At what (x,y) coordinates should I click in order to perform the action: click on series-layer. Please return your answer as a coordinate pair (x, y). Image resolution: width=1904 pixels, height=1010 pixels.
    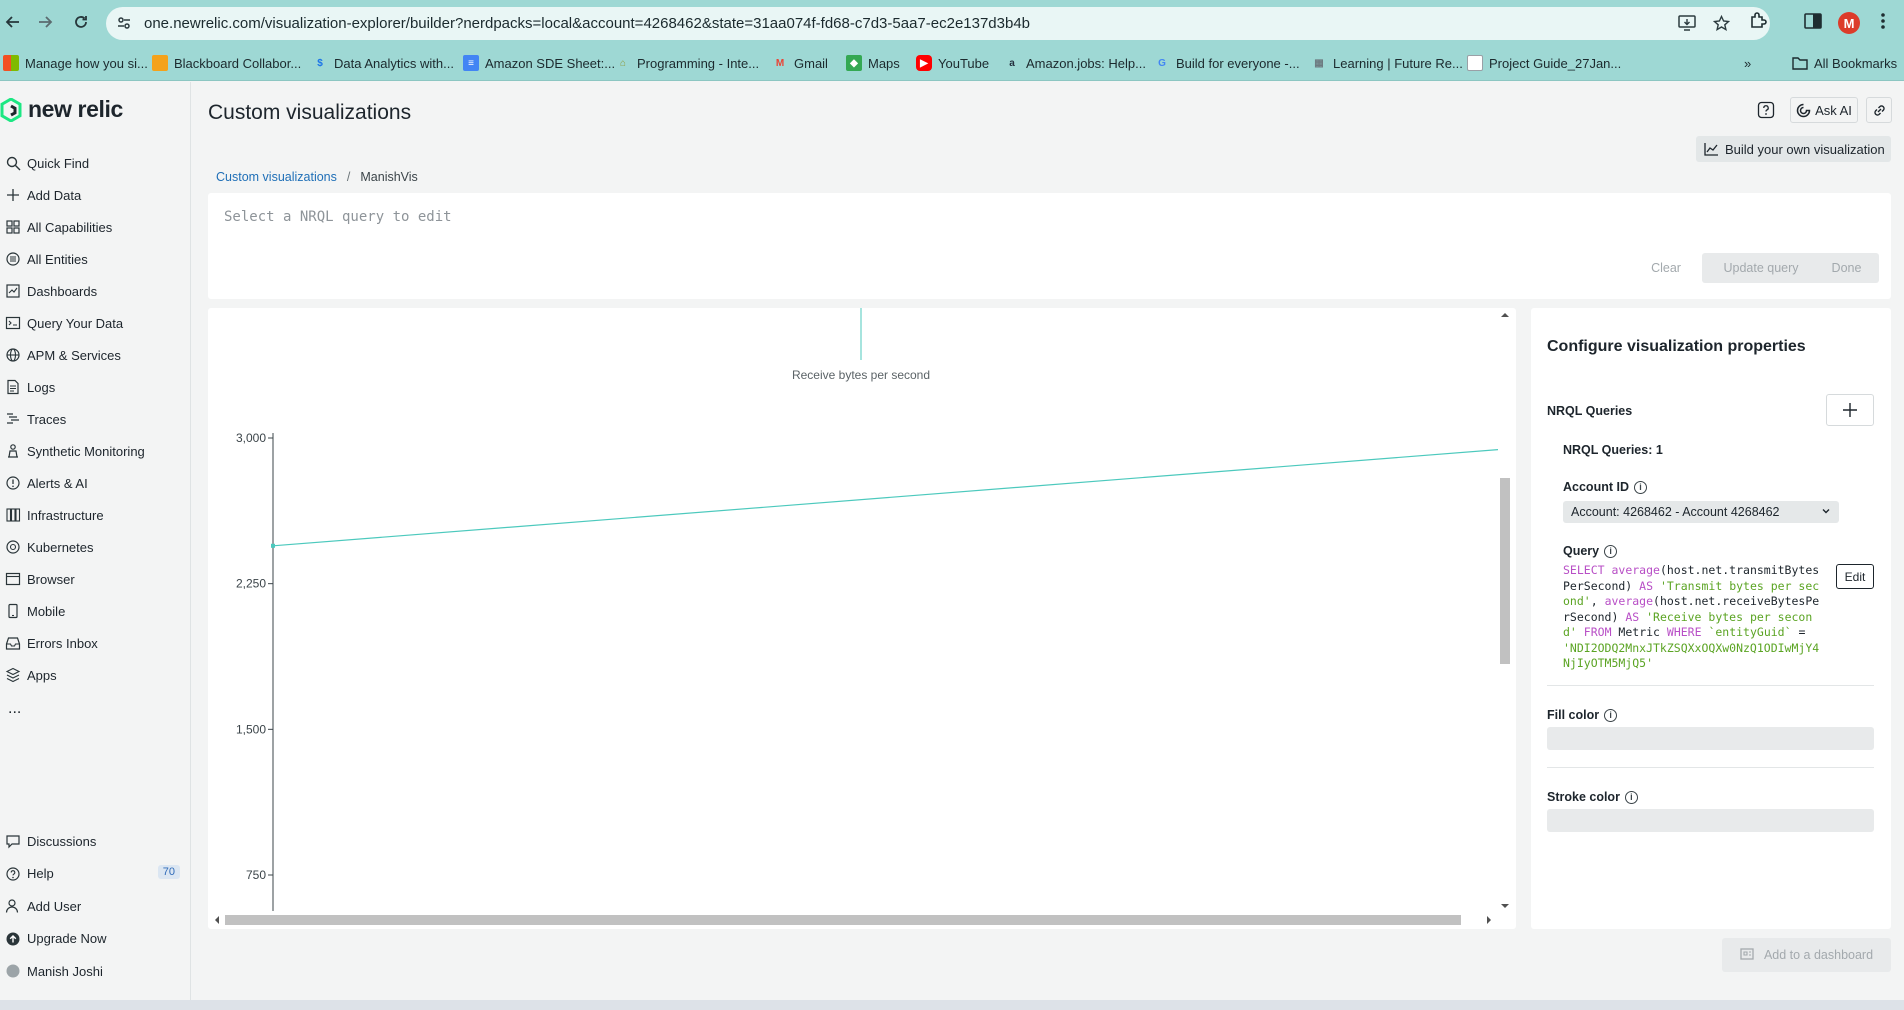
    Looking at the image, I should click on (884, 498).